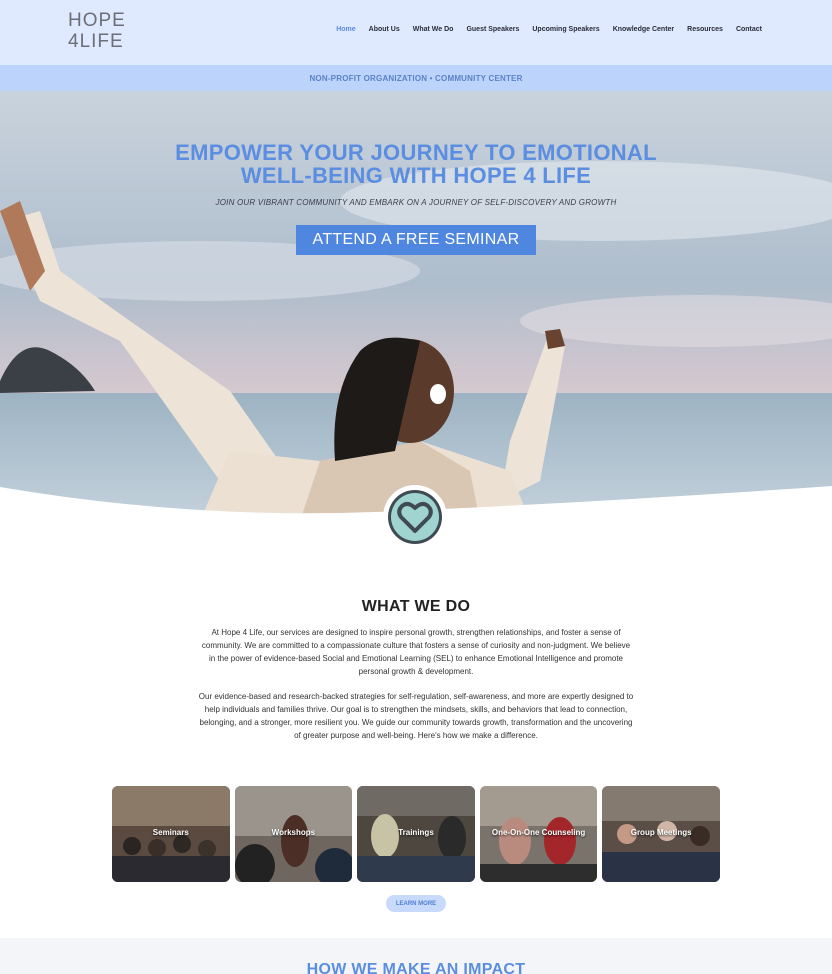 Image resolution: width=832 pixels, height=974 pixels. I want to click on site-logo: HOPE 4LIFE, so click(100, 32).